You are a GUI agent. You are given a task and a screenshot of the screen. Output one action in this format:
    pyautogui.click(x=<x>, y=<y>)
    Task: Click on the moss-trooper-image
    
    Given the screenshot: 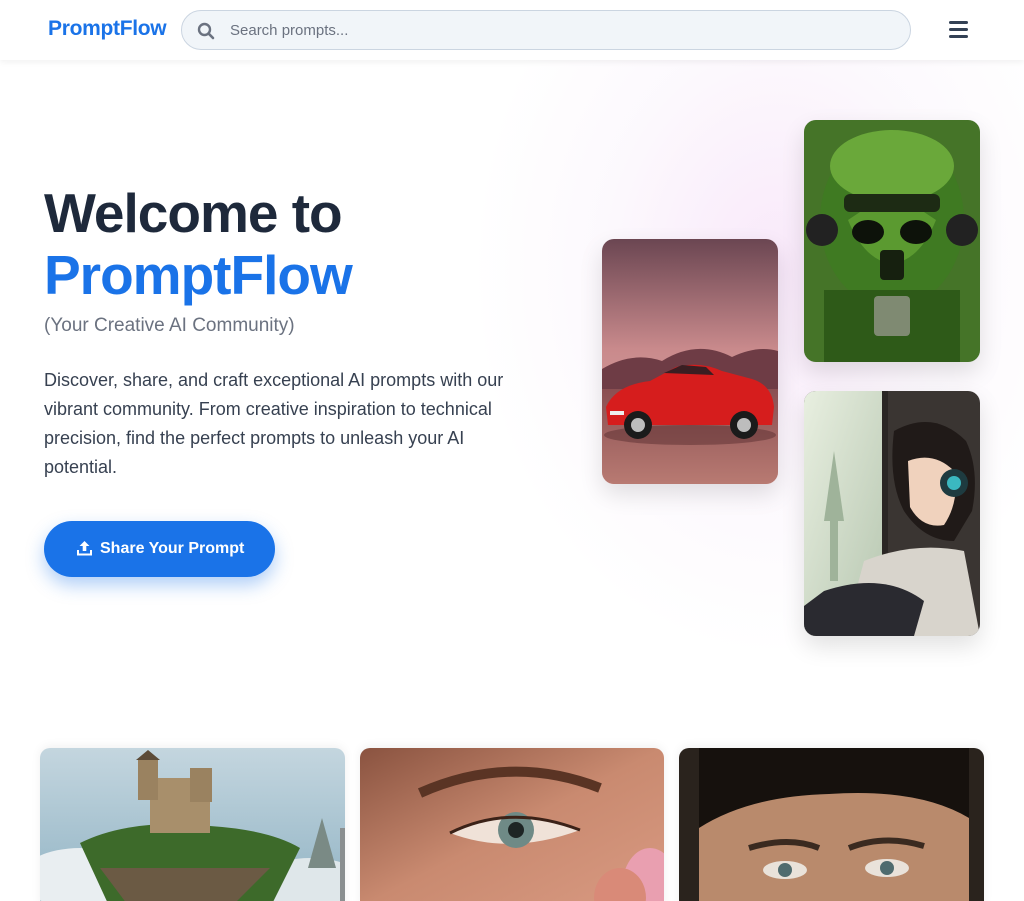 What is the action you would take?
    pyautogui.click(x=892, y=241)
    